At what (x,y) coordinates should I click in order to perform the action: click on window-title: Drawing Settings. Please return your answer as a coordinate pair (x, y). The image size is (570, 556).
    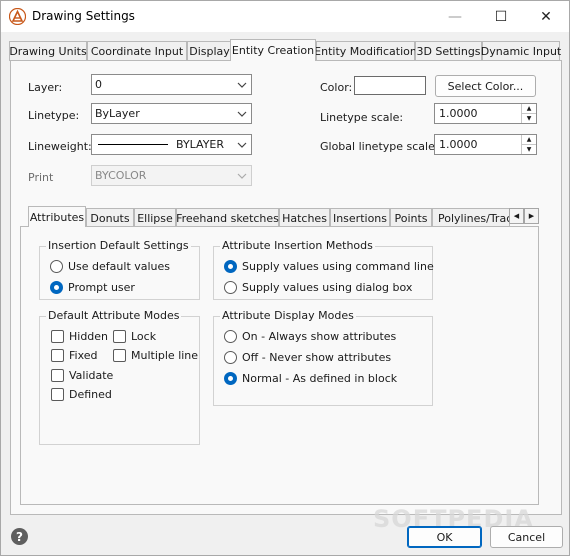
    Looking at the image, I should click on (83, 16).